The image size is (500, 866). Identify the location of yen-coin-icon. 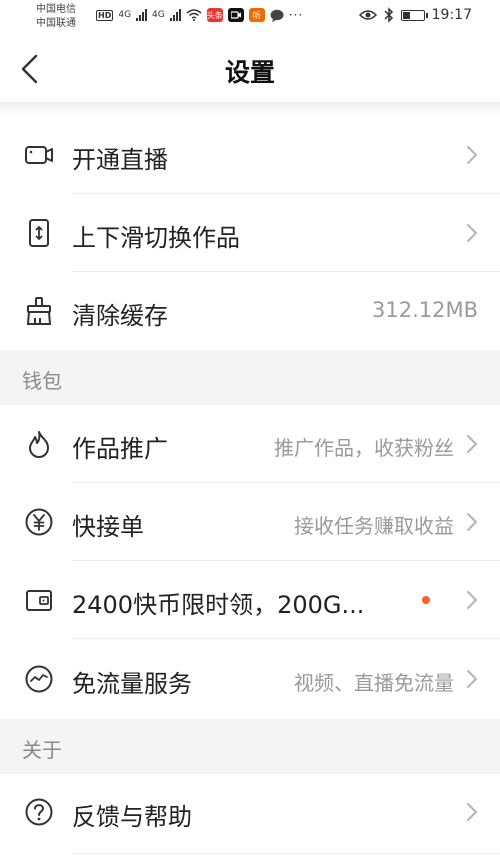
(39, 522).